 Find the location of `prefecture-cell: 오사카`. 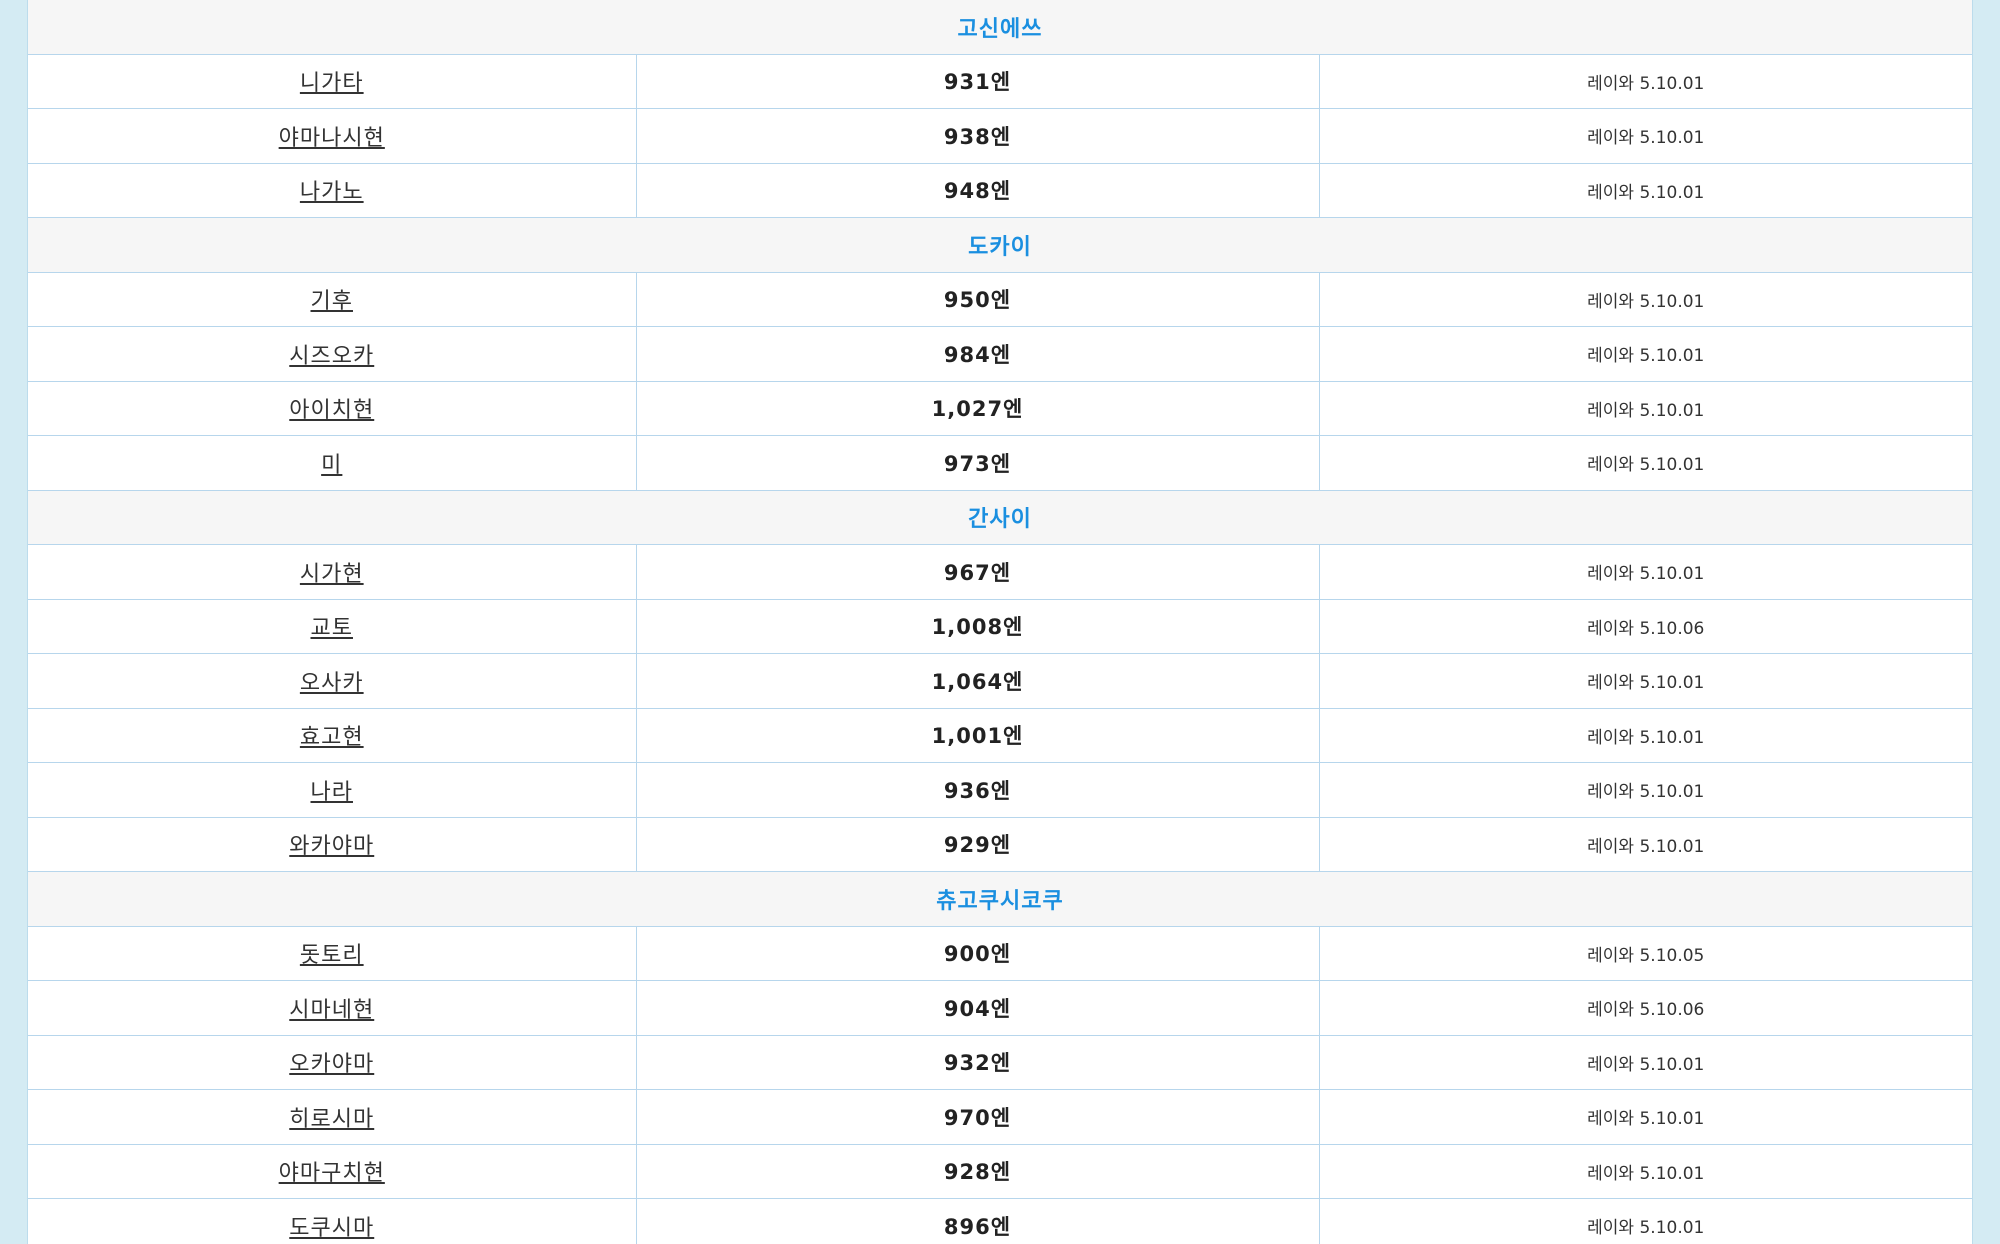

prefecture-cell: 오사카 is located at coordinates (332, 681).